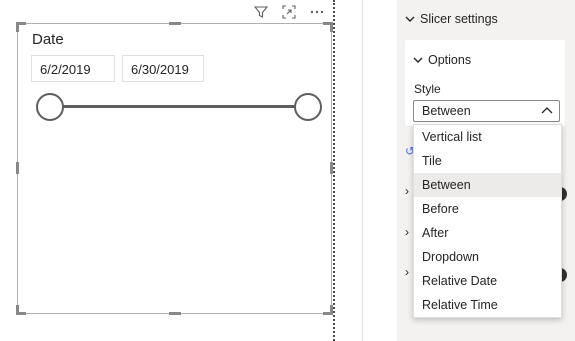 The image size is (575, 341). I want to click on slicer-settings-label: Slicer settings, so click(459, 19).